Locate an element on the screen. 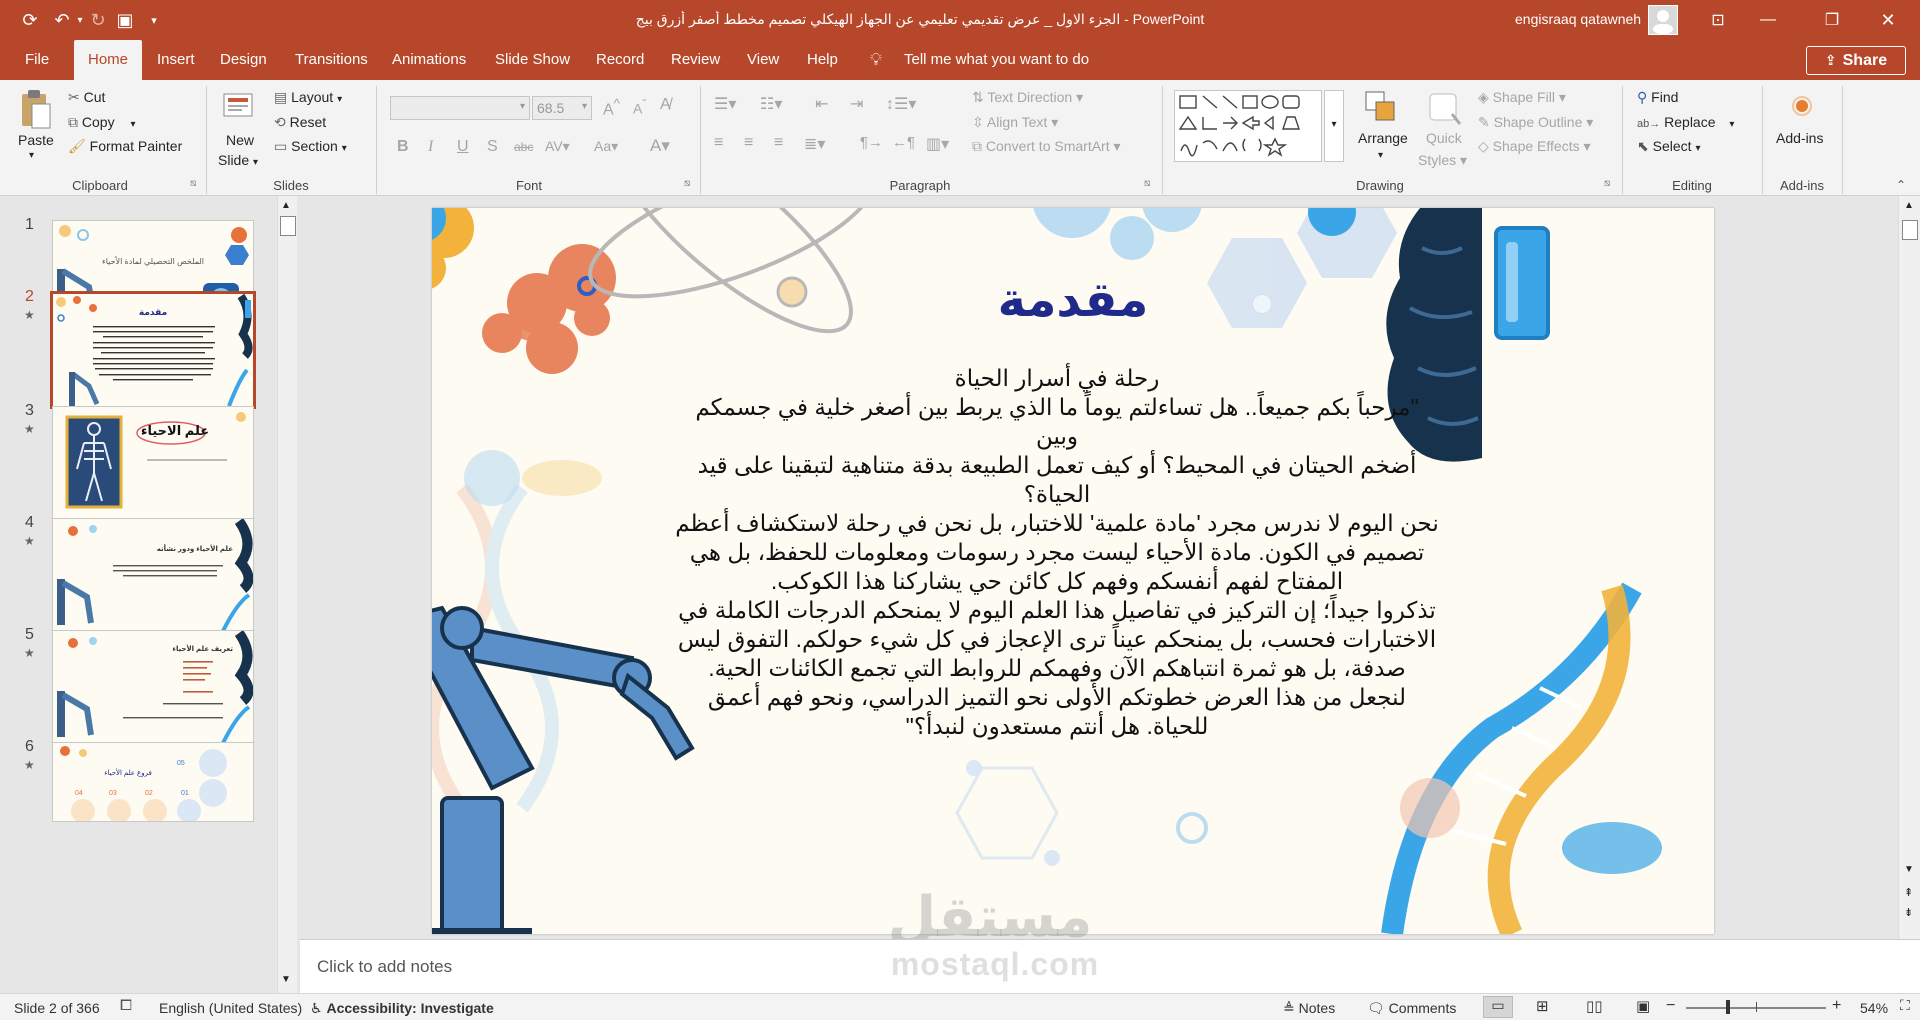 The height and width of the screenshot is (1020, 1920). previous-slide-icon: ⇞ is located at coordinates (1908, 892).